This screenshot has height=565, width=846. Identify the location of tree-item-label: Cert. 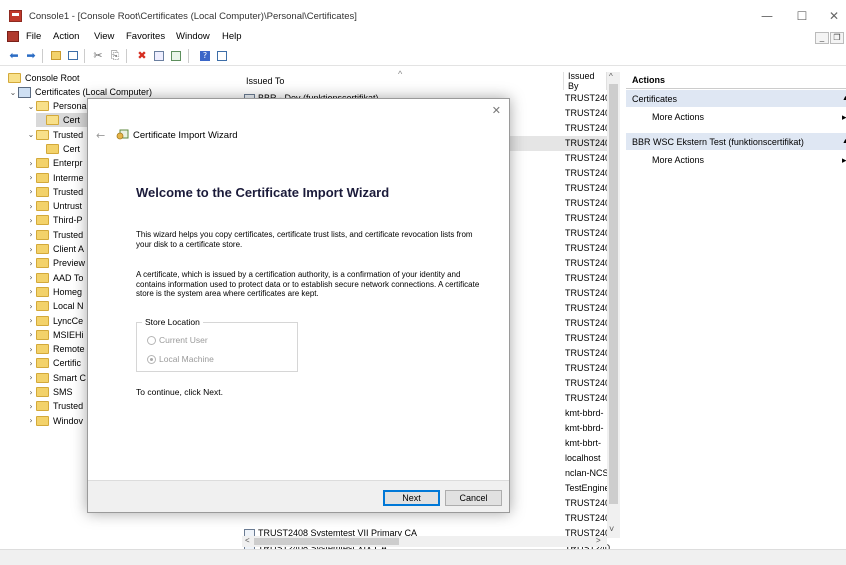
(72, 120).